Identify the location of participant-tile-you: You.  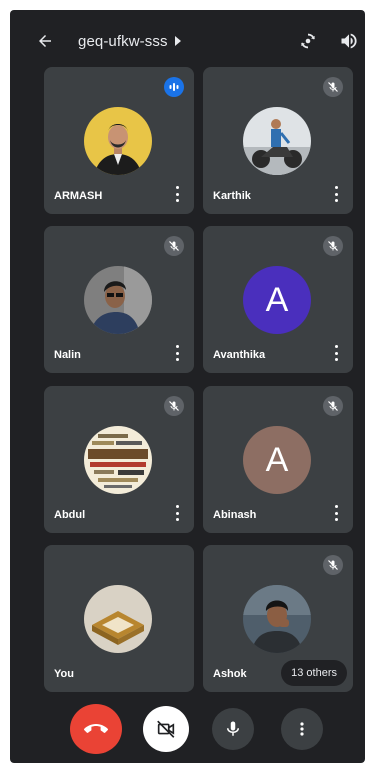
(119, 618).